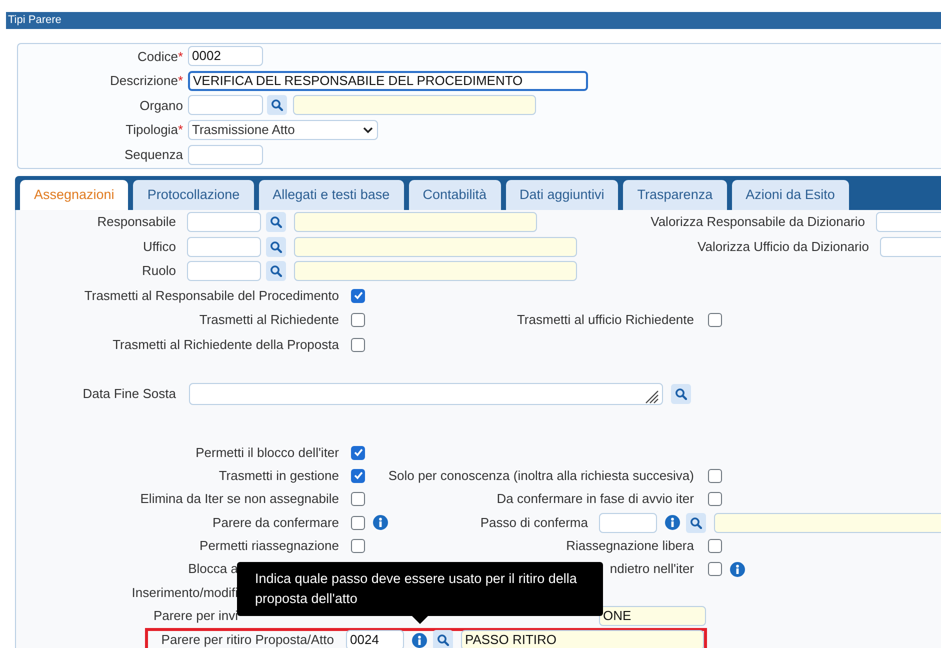  Describe the element at coordinates (225, 56) in the screenshot. I see `input-field: 0002` at that location.